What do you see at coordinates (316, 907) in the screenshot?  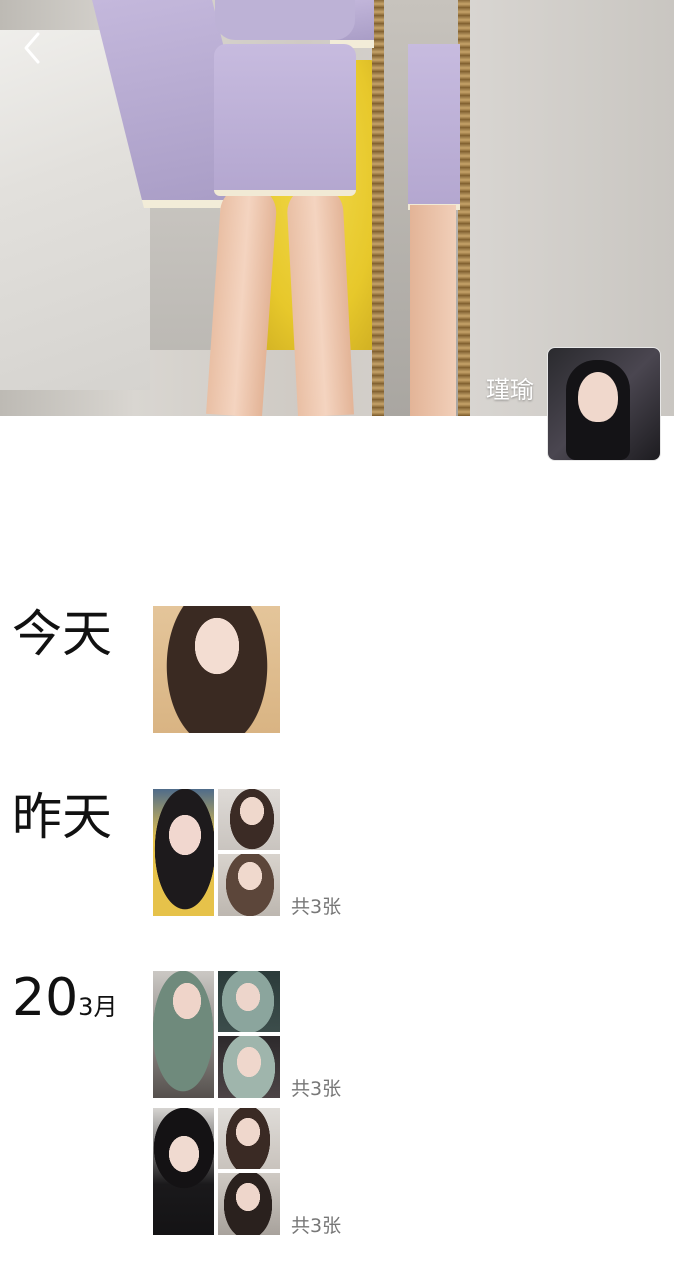 I see `photo-count-yesterday: 共3张` at bounding box center [316, 907].